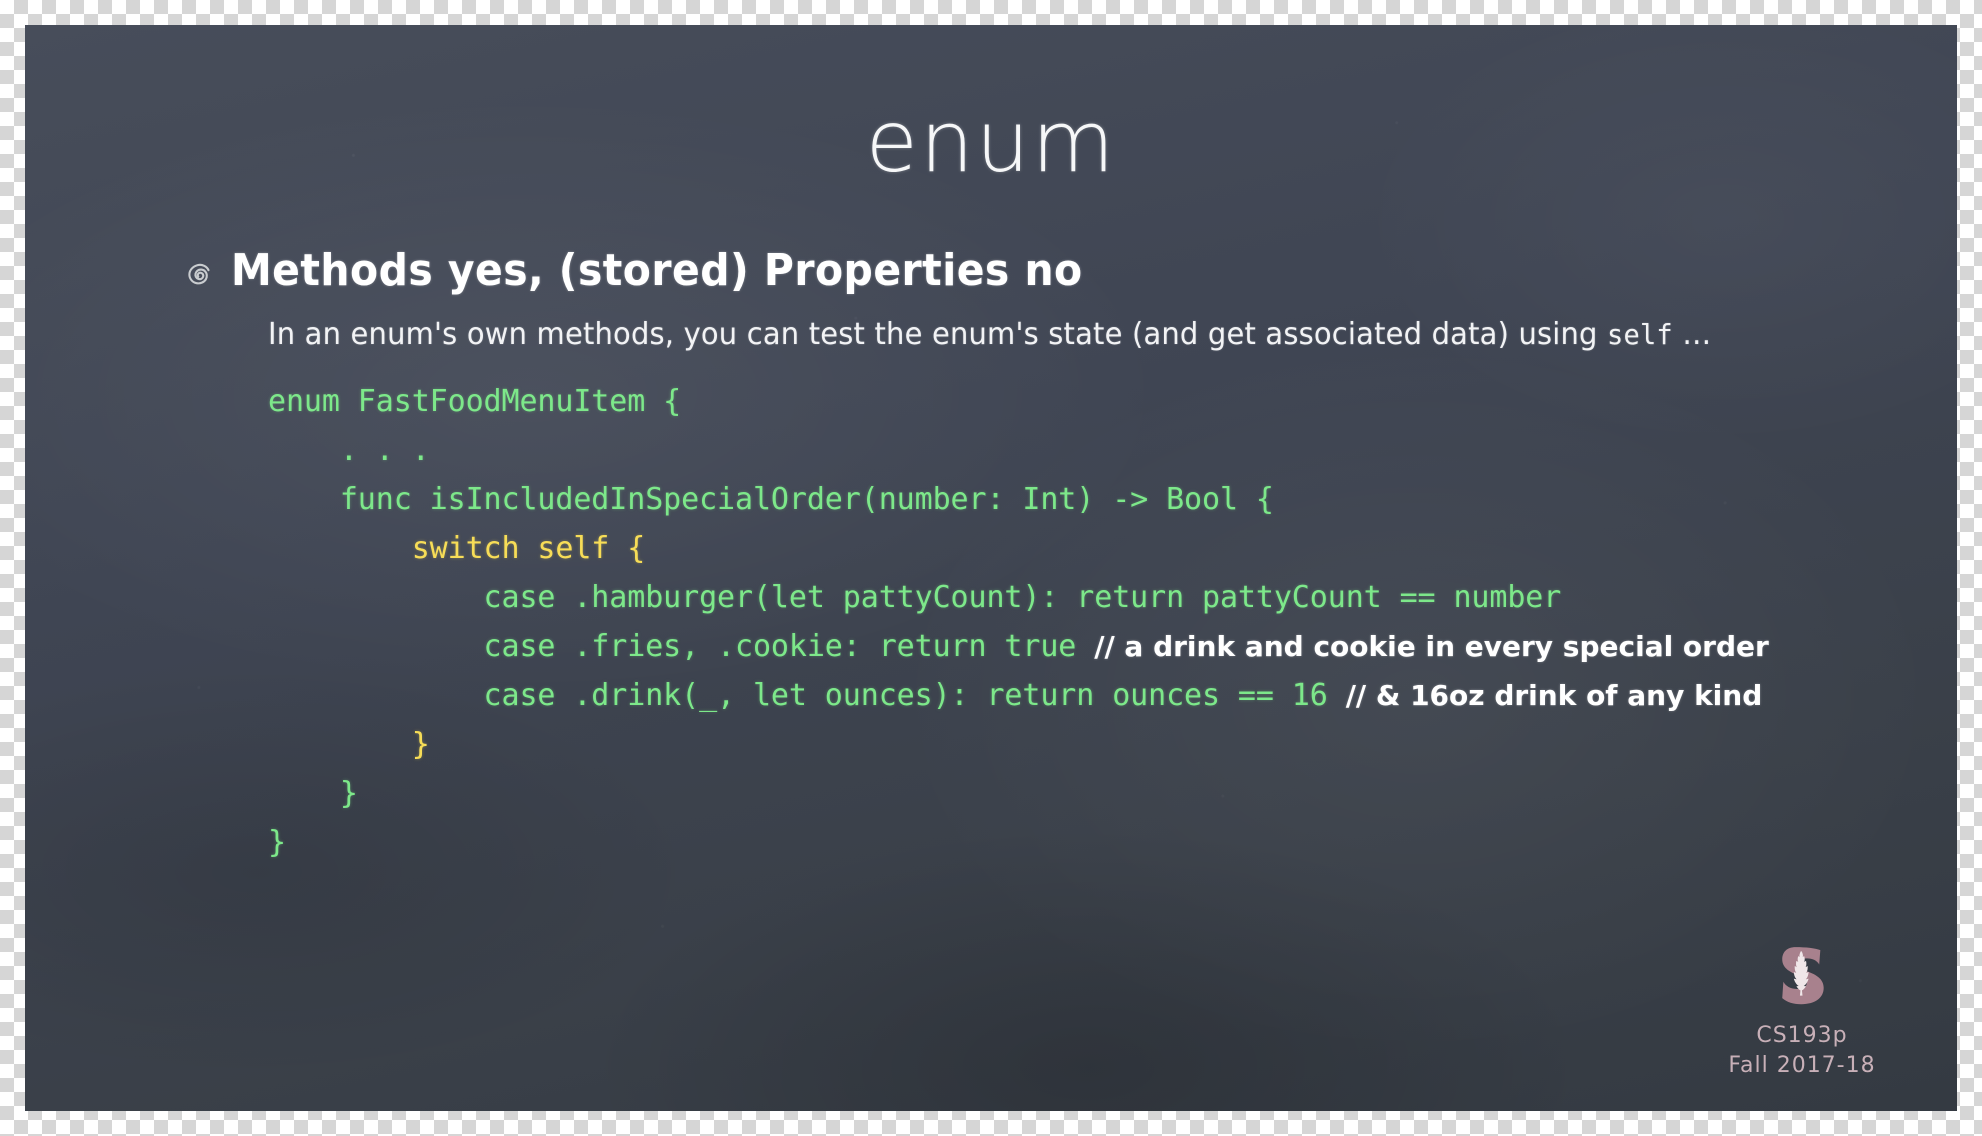 Image resolution: width=1982 pixels, height=1136 pixels. What do you see at coordinates (991, 142) in the screenshot?
I see `page-title: enum` at bounding box center [991, 142].